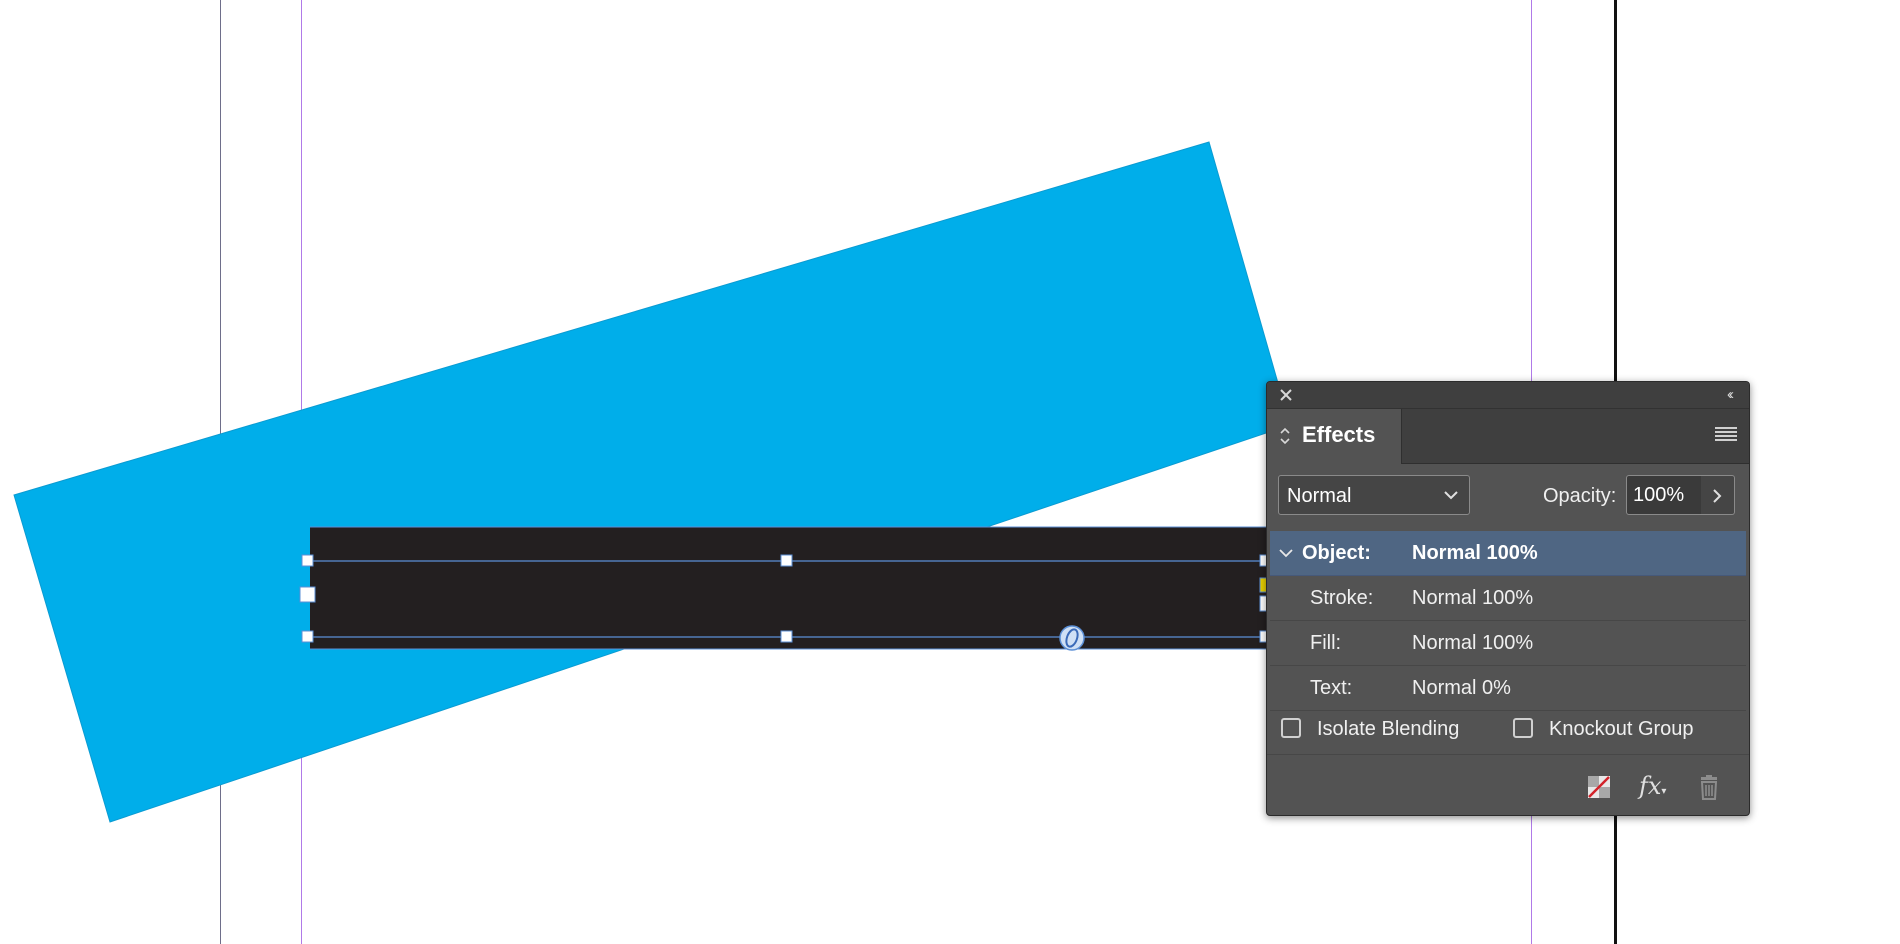  What do you see at coordinates (1729, 395) in the screenshot?
I see `collapse-panel-icon: ‹‹` at bounding box center [1729, 395].